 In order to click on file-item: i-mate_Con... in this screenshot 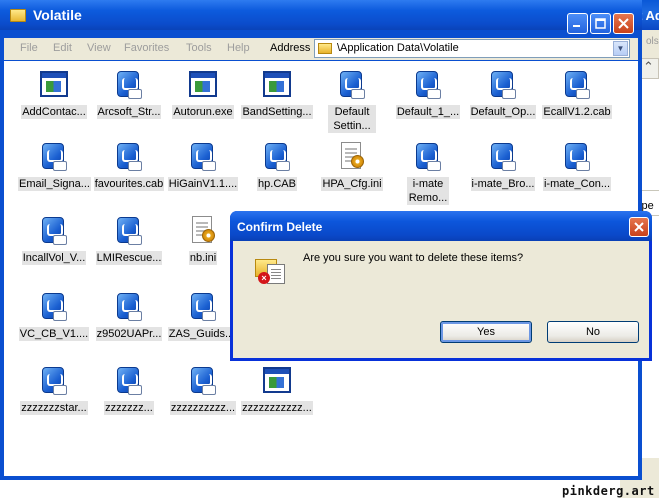, I will do `click(577, 166)`.